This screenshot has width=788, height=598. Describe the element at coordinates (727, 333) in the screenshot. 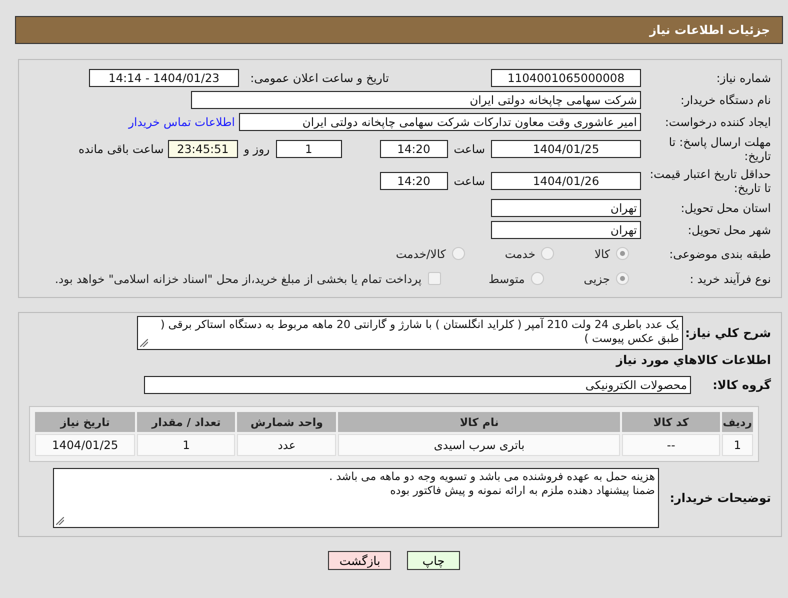

I see `field-label: شرح کلي نياز:` at that location.